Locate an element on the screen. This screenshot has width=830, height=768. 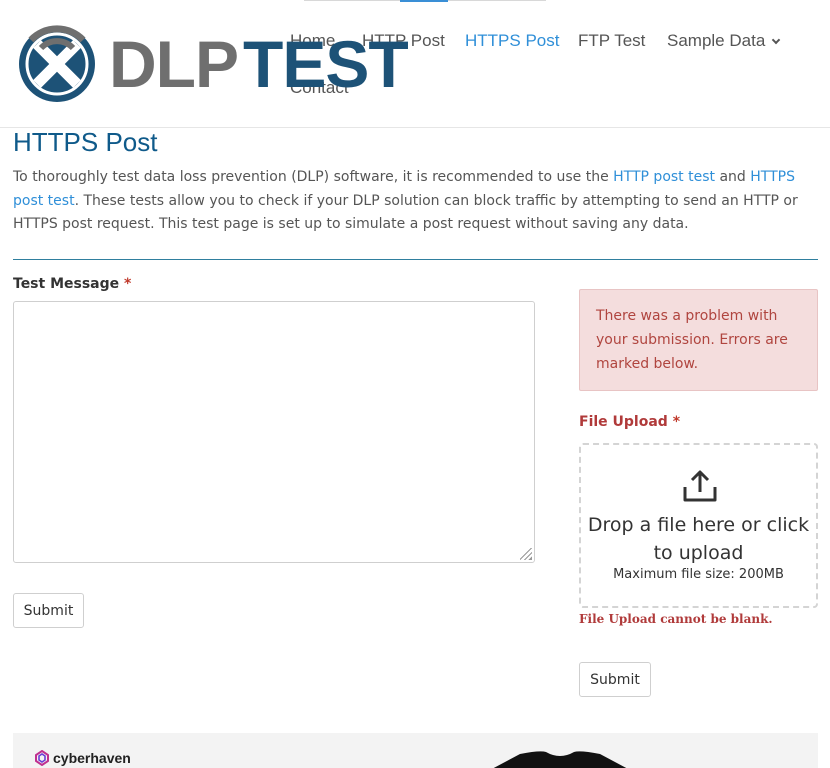
intro-text-mid: and is located at coordinates (733, 177).